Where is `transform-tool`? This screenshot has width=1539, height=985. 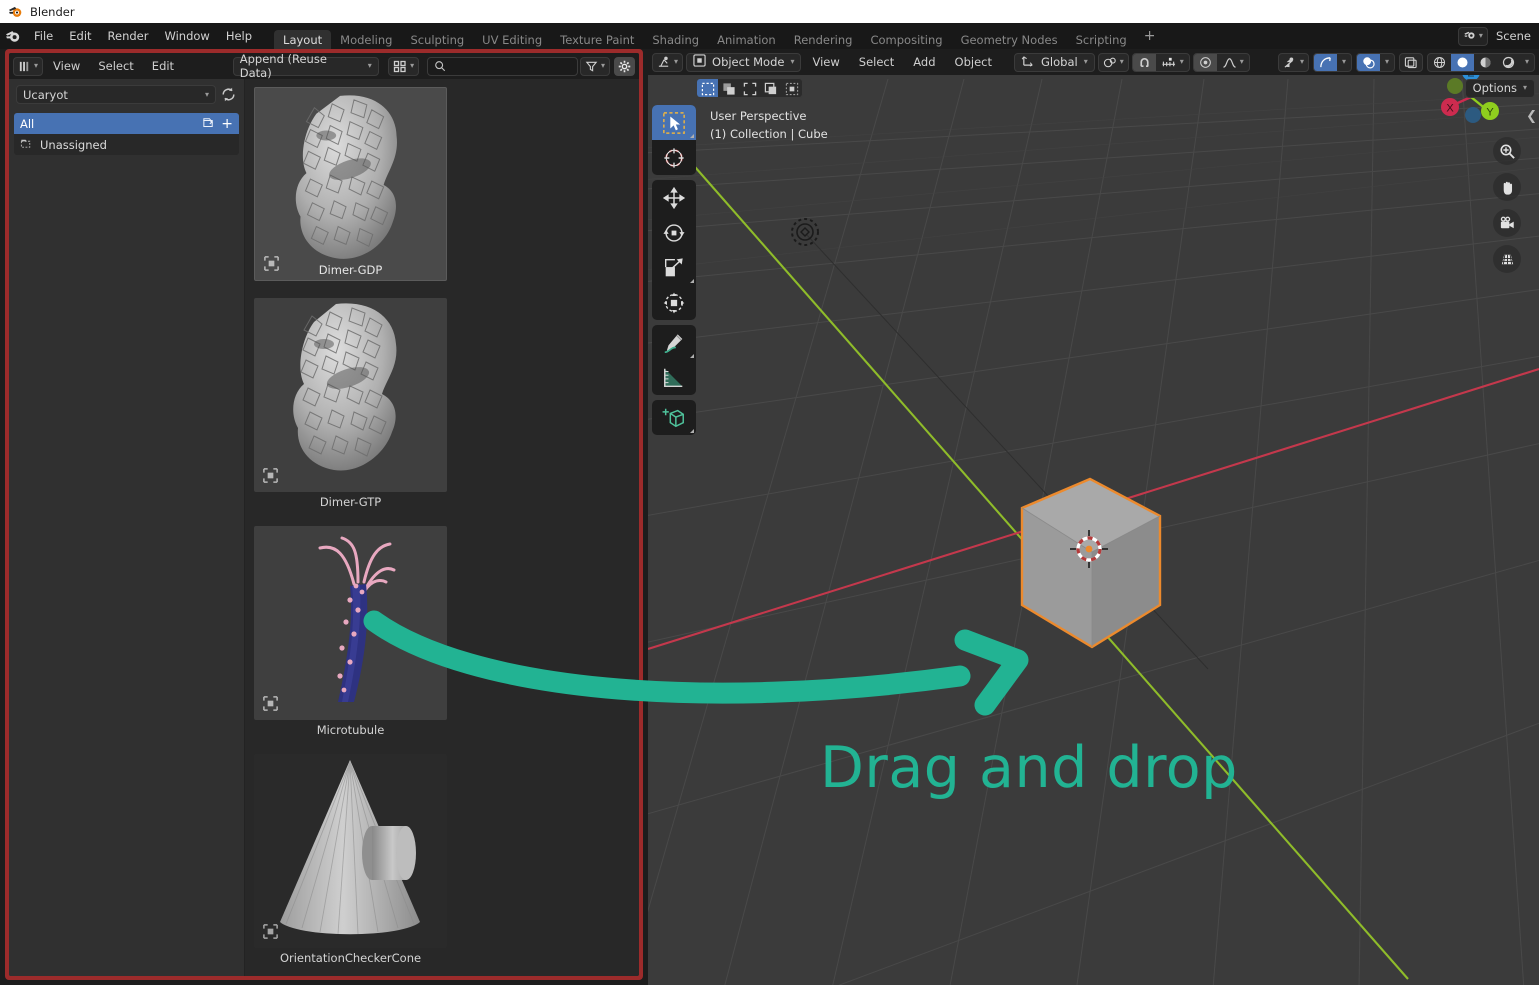
transform-tool is located at coordinates (674, 302).